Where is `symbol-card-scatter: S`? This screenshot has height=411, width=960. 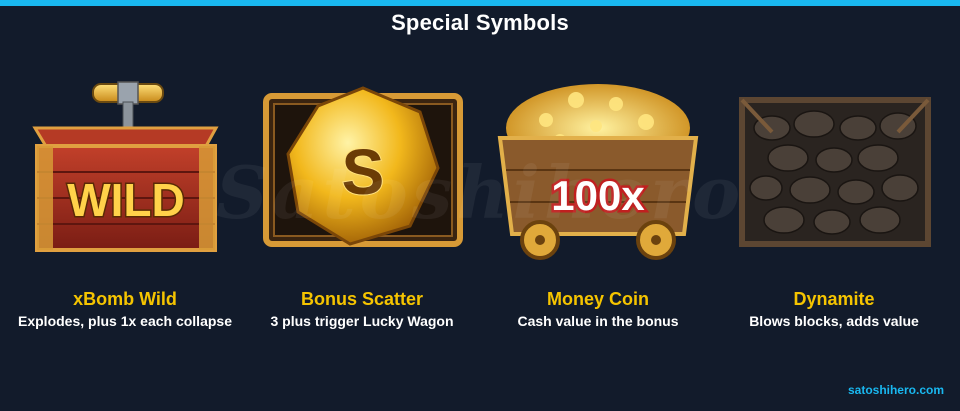
symbol-card-scatter: S is located at coordinates (362, 166).